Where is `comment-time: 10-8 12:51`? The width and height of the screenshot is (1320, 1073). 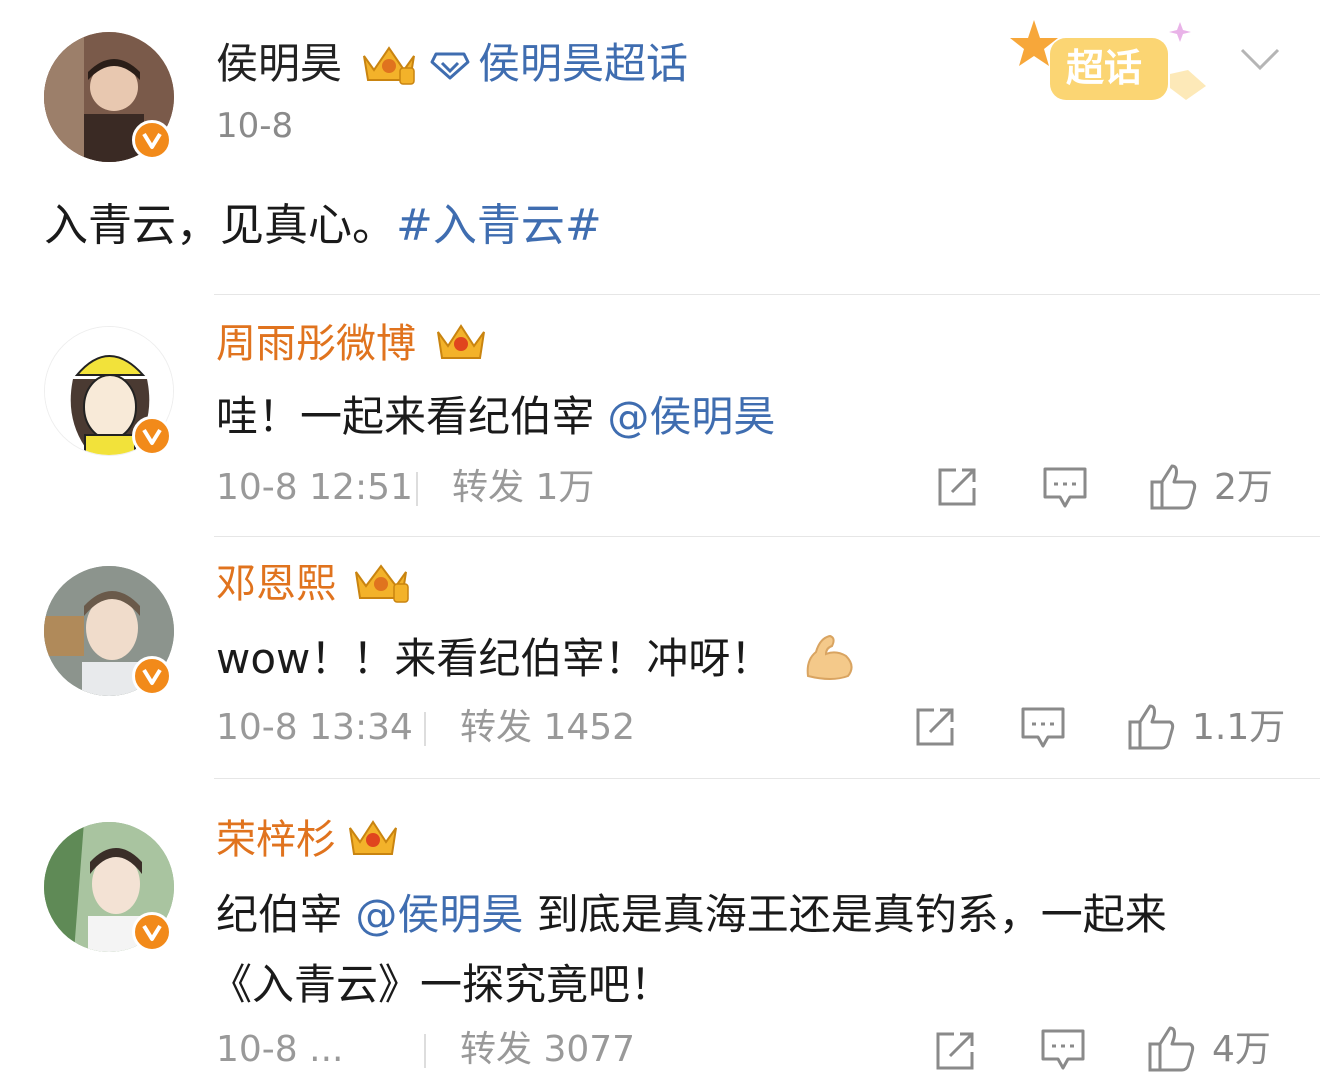 comment-time: 10-8 12:51 is located at coordinates (314, 487).